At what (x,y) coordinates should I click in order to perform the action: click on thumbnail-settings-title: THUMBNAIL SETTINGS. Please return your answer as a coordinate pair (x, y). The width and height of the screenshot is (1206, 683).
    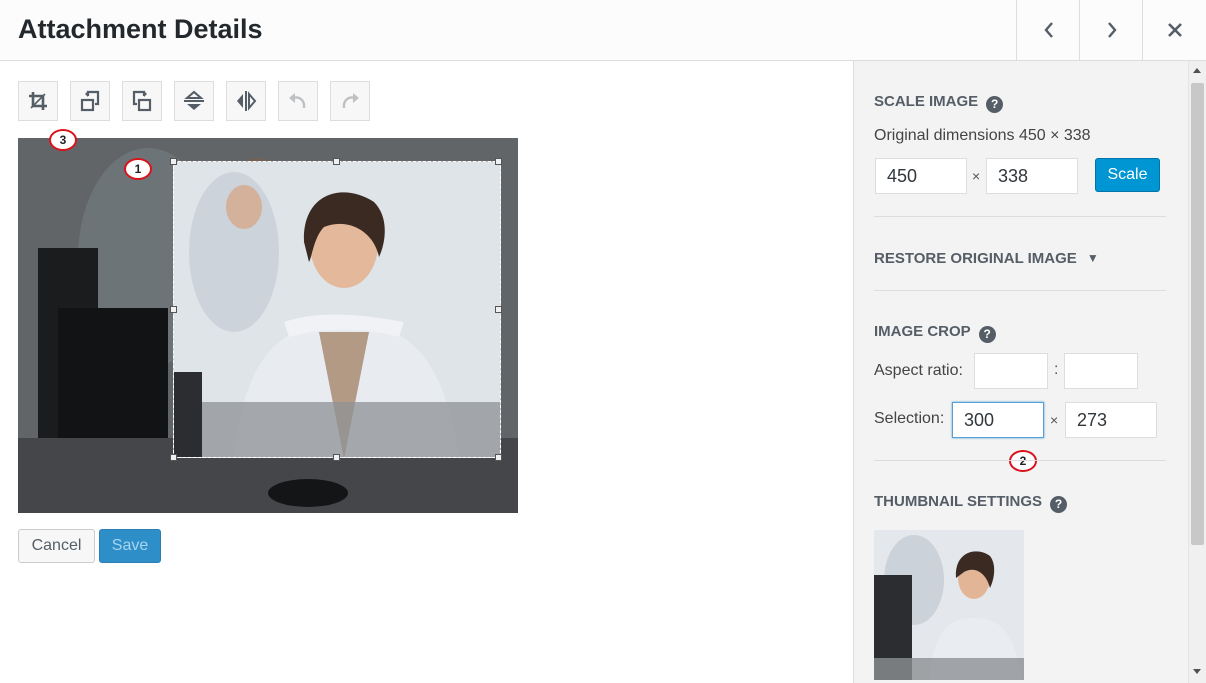
    Looking at the image, I should click on (958, 501).